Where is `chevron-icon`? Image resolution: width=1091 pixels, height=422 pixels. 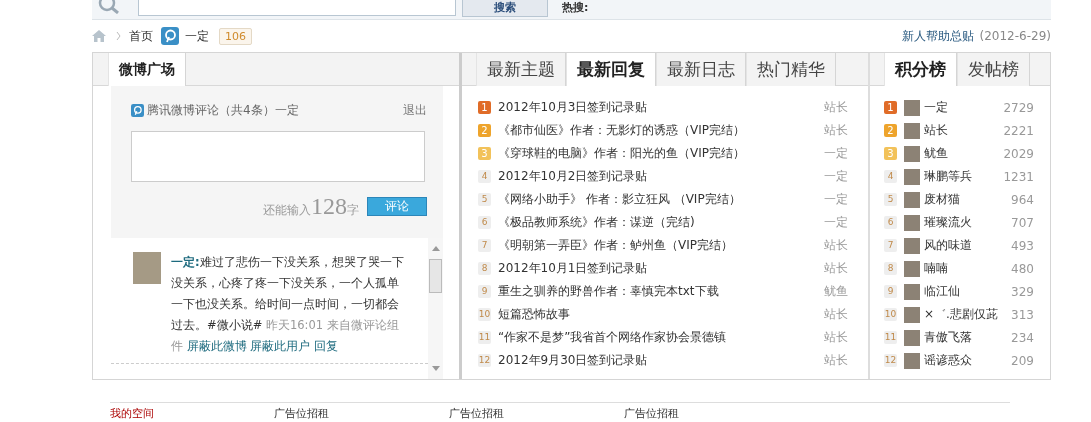 chevron-icon is located at coordinates (118, 36).